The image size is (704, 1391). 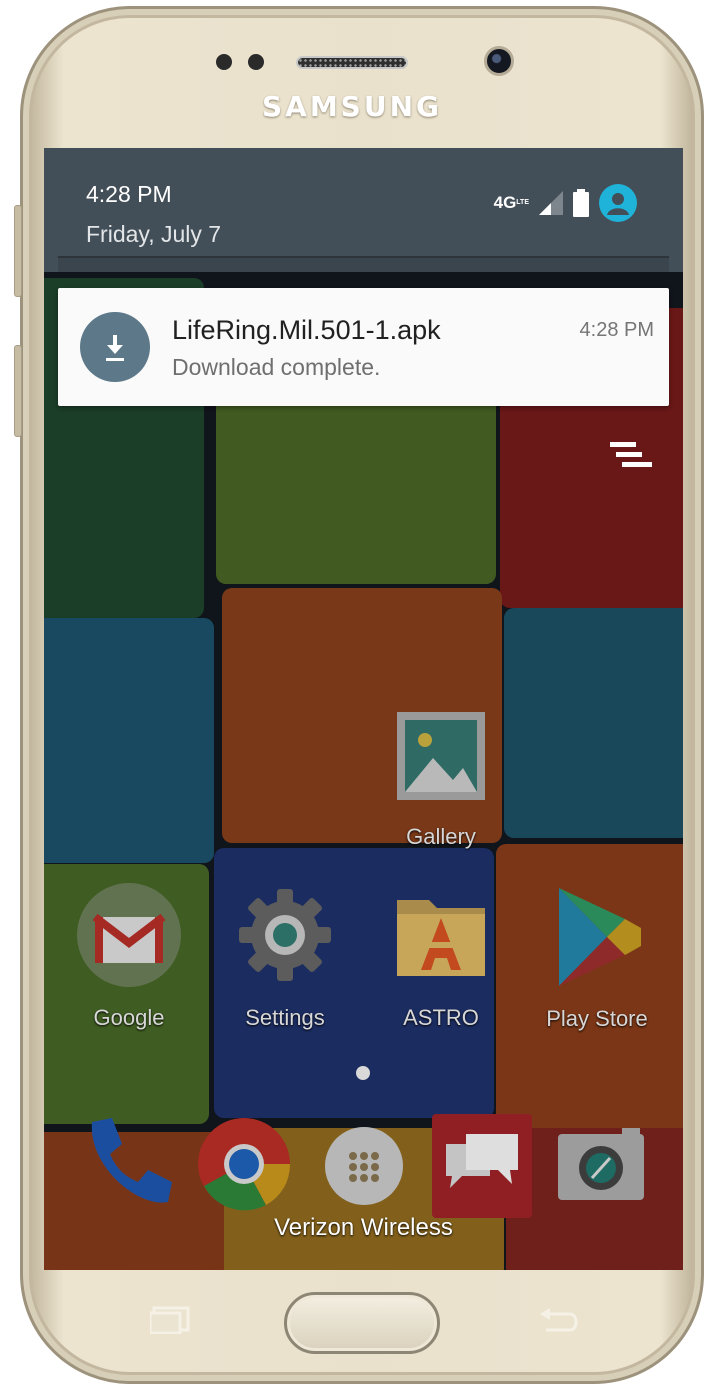 I want to click on shade-divider, so click(x=363, y=264).